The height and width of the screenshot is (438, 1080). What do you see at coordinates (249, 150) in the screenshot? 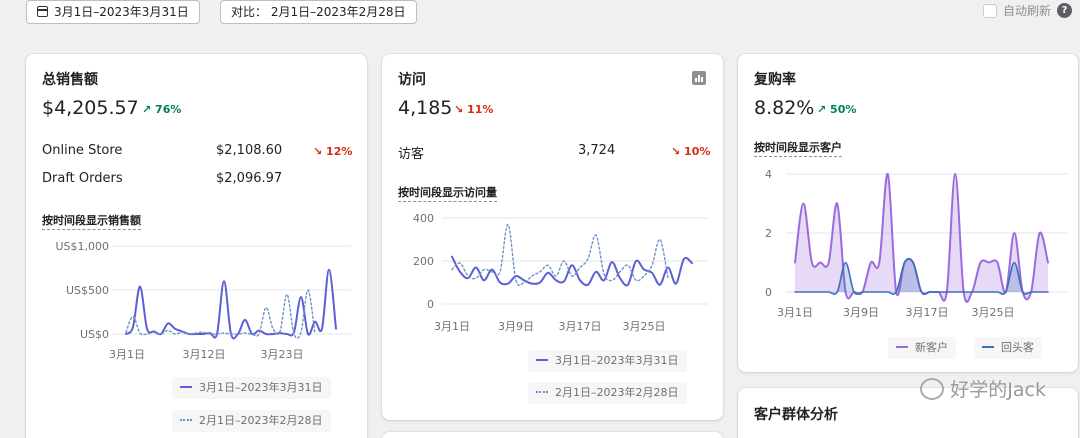
I see `online-store-value: $2,108.60` at bounding box center [249, 150].